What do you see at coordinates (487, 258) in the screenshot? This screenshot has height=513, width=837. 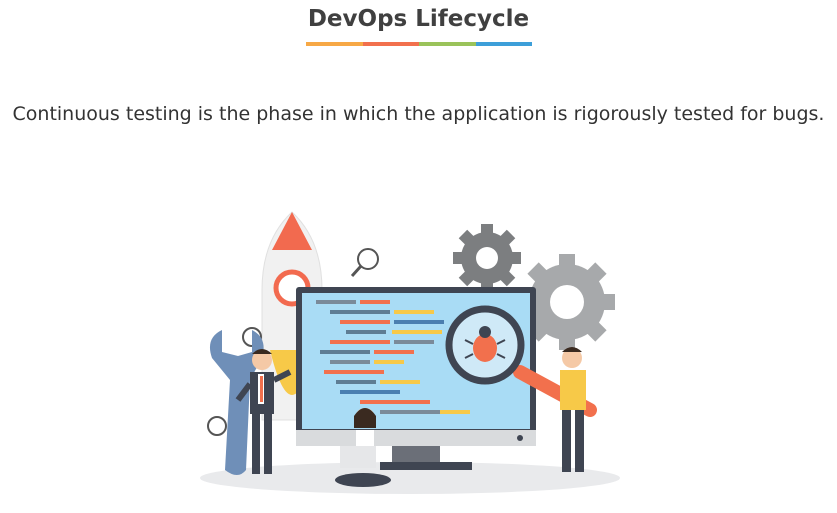 I see `gear-icon` at bounding box center [487, 258].